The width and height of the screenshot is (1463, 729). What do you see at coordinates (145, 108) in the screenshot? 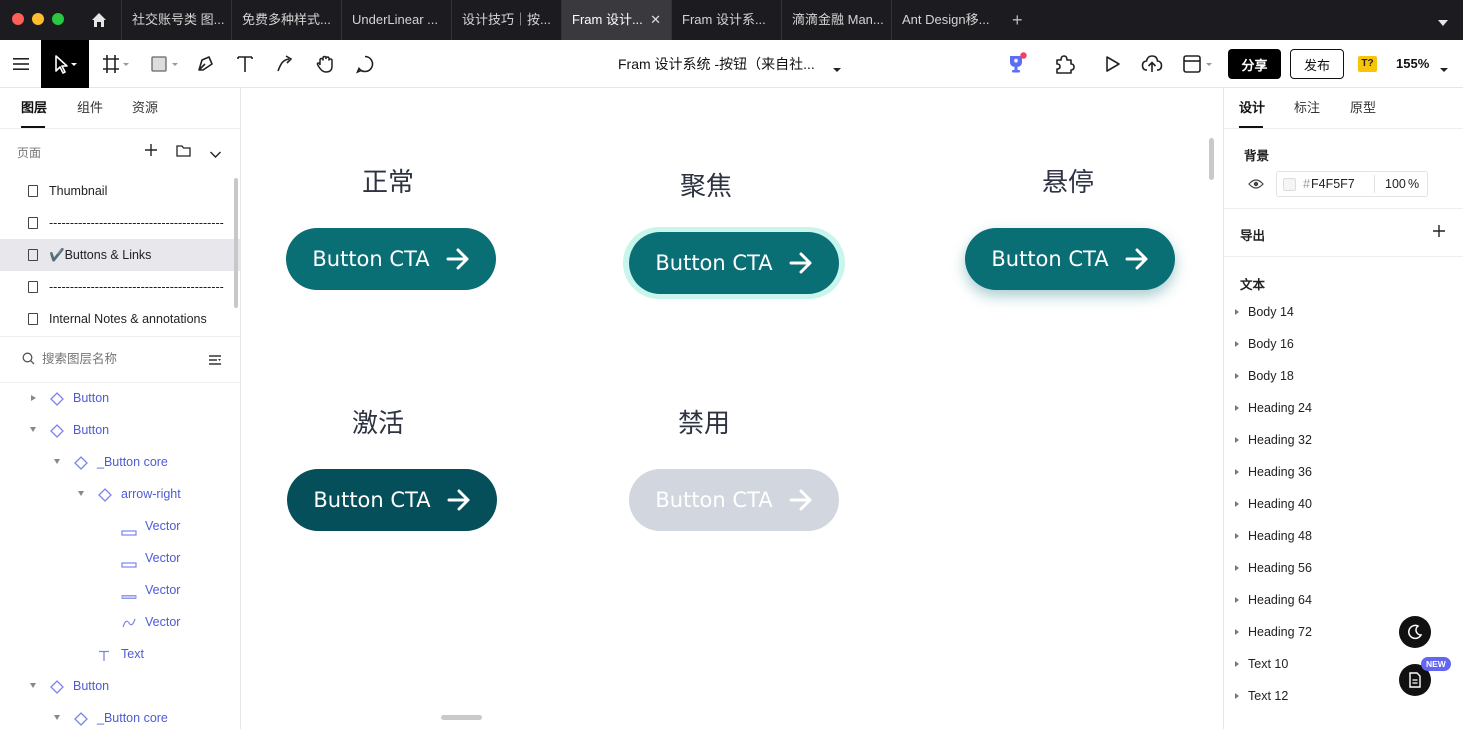
I see `tab-assets: 资源` at bounding box center [145, 108].